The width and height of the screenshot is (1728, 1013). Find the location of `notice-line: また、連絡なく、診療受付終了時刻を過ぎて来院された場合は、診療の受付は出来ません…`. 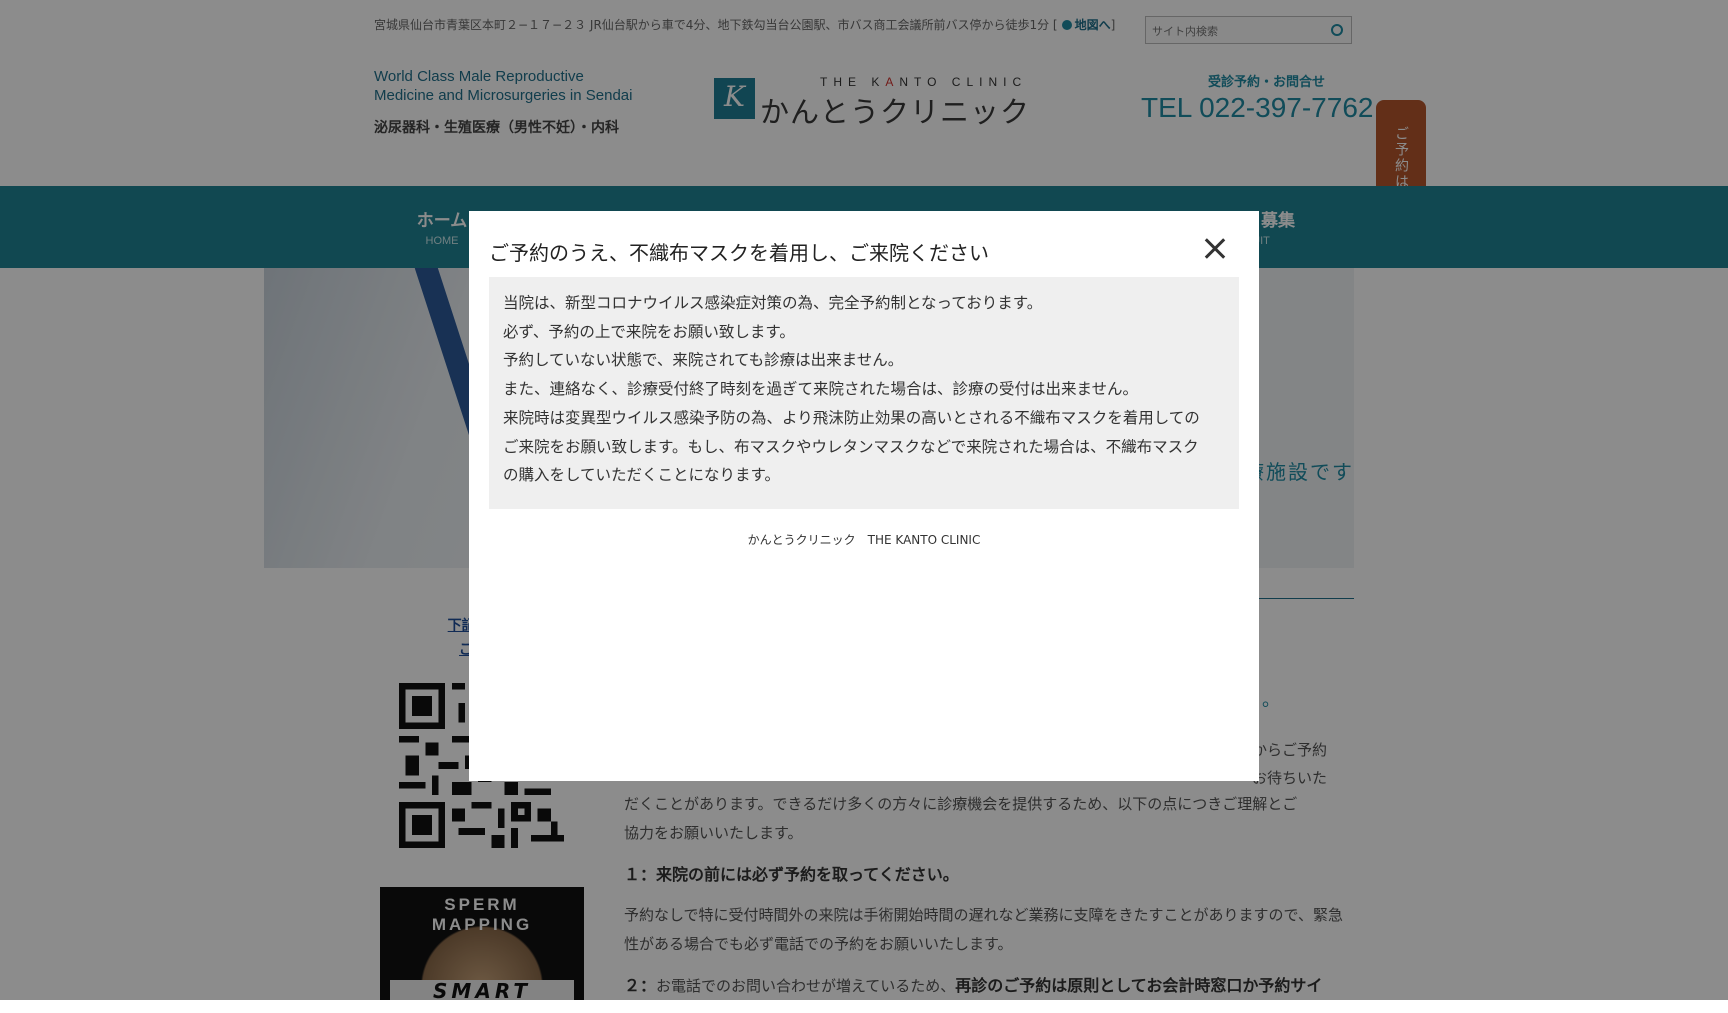

notice-line: また、連絡なく、診療受付終了時刻を過ぎて来院された場合は、診療の受付は出来ません… is located at coordinates (821, 389).